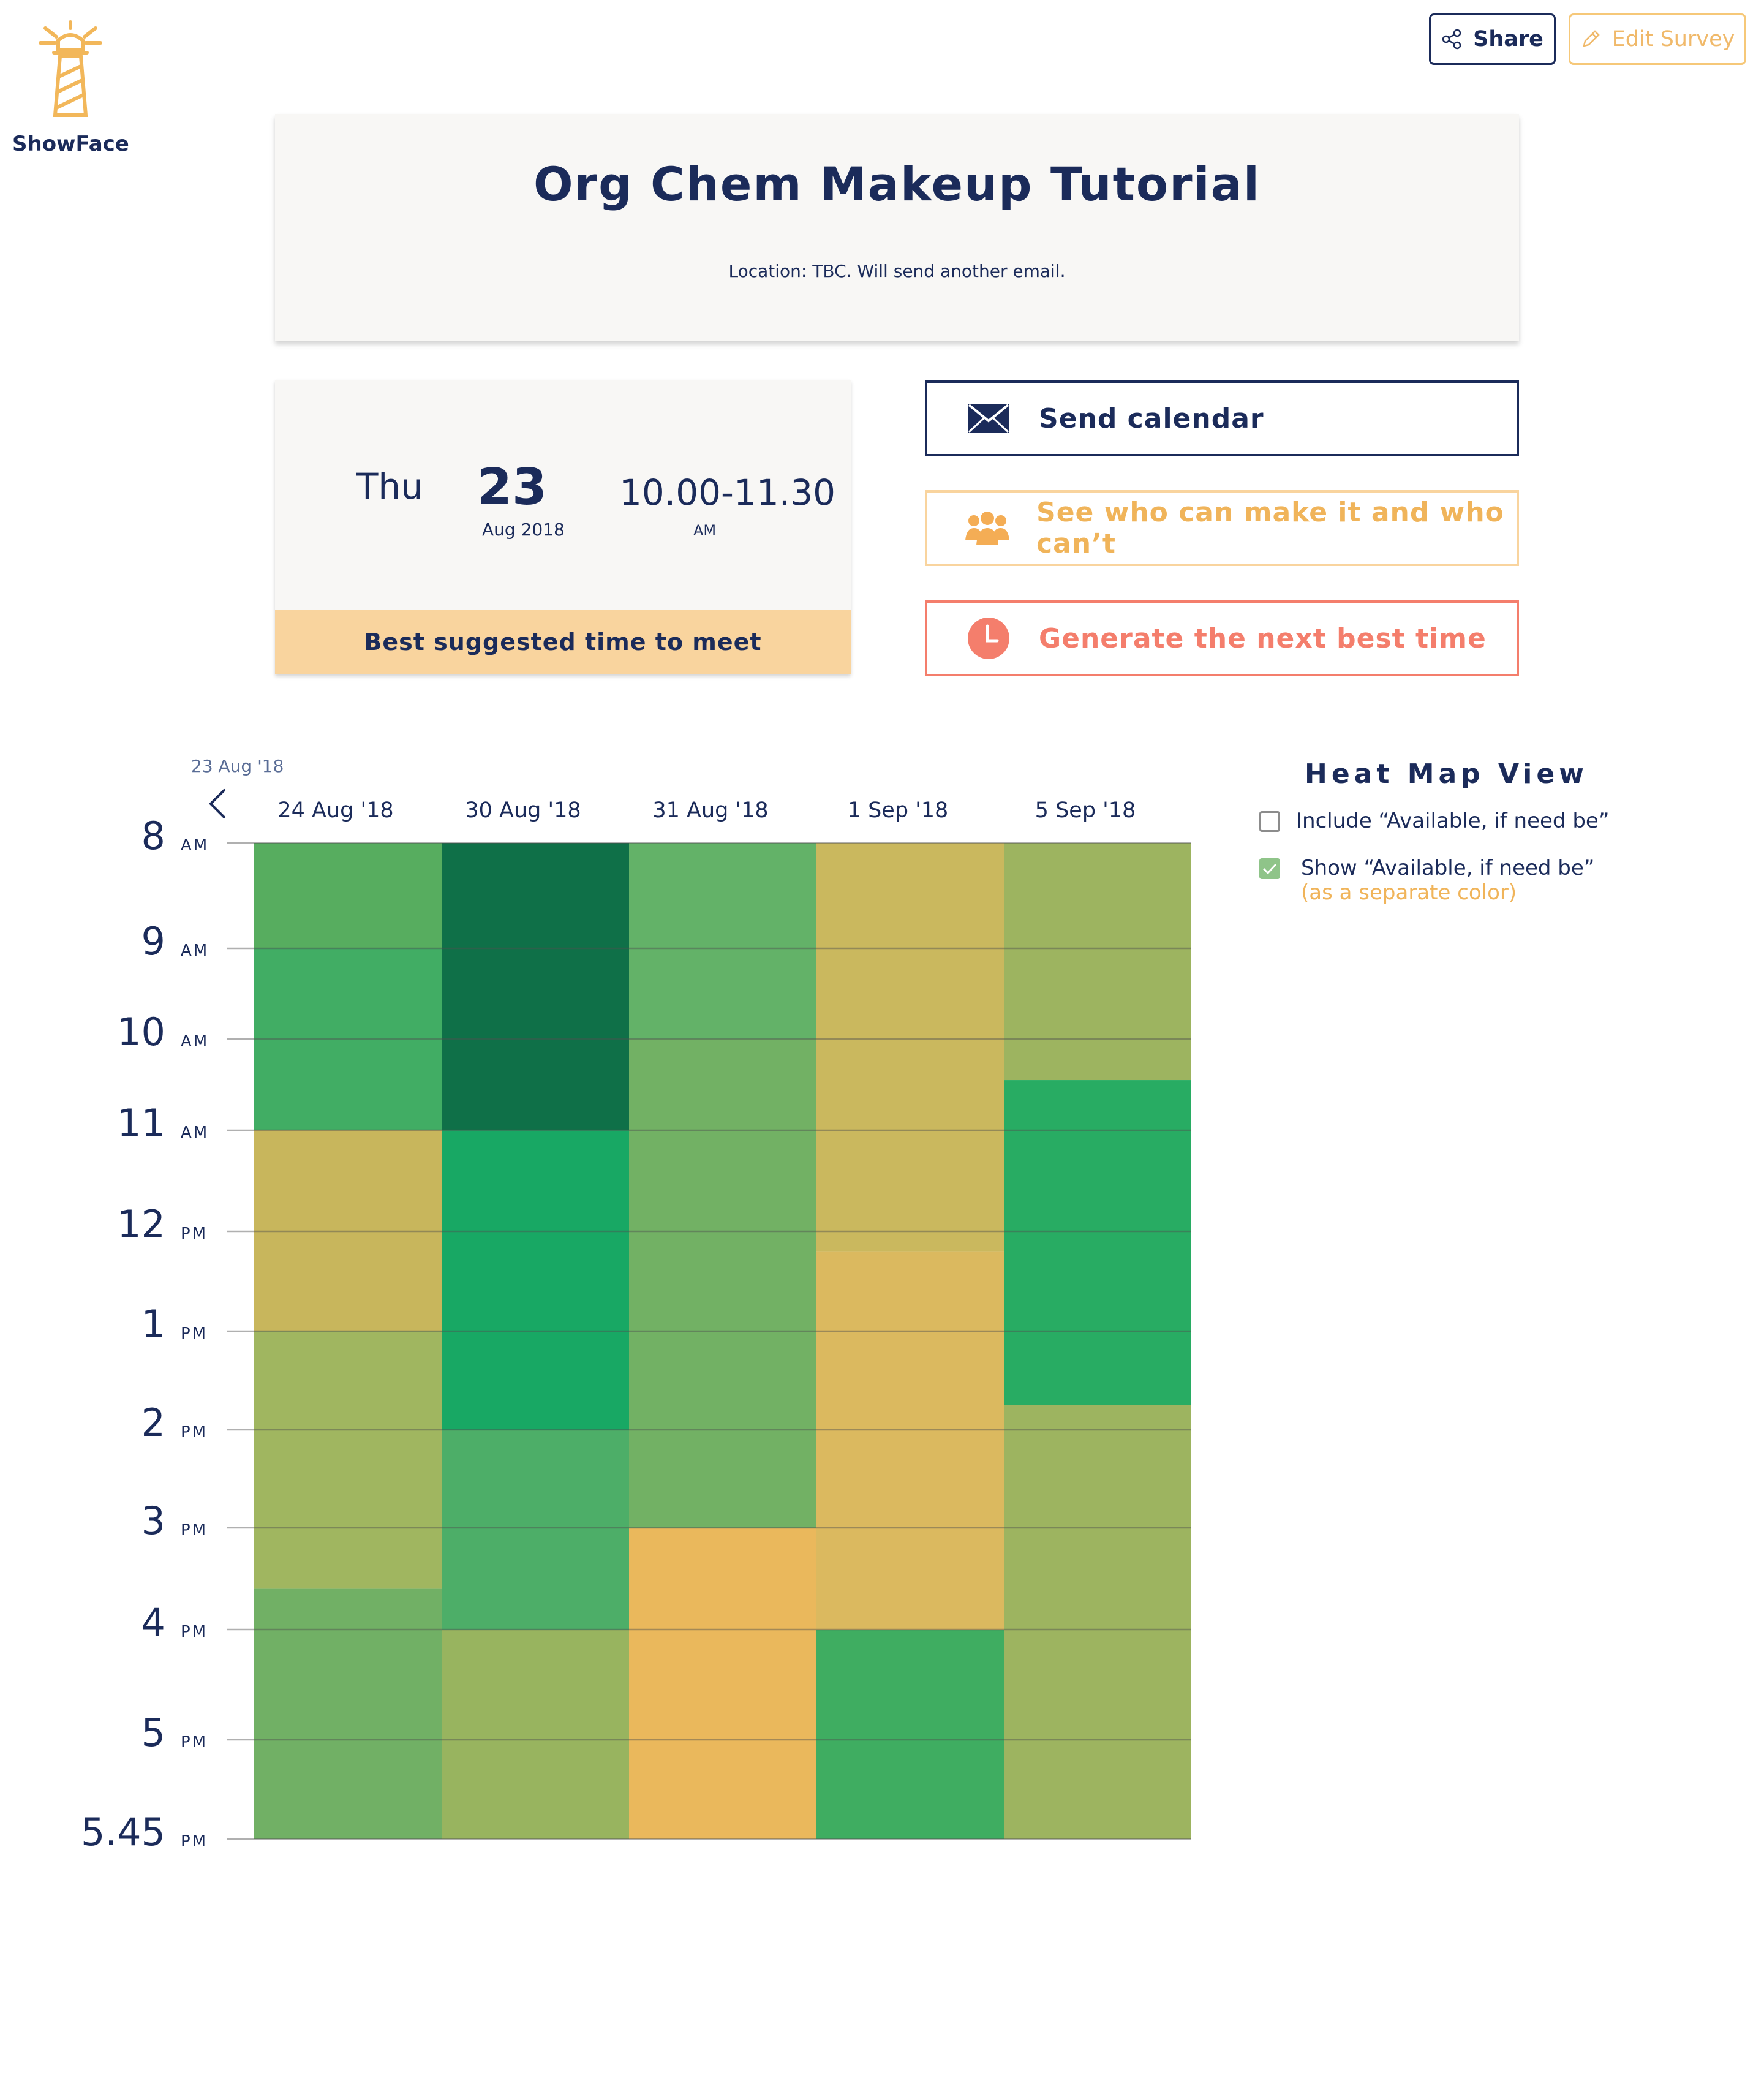  Describe the element at coordinates (1509, 39) in the screenshot. I see `share-label: Share` at that location.